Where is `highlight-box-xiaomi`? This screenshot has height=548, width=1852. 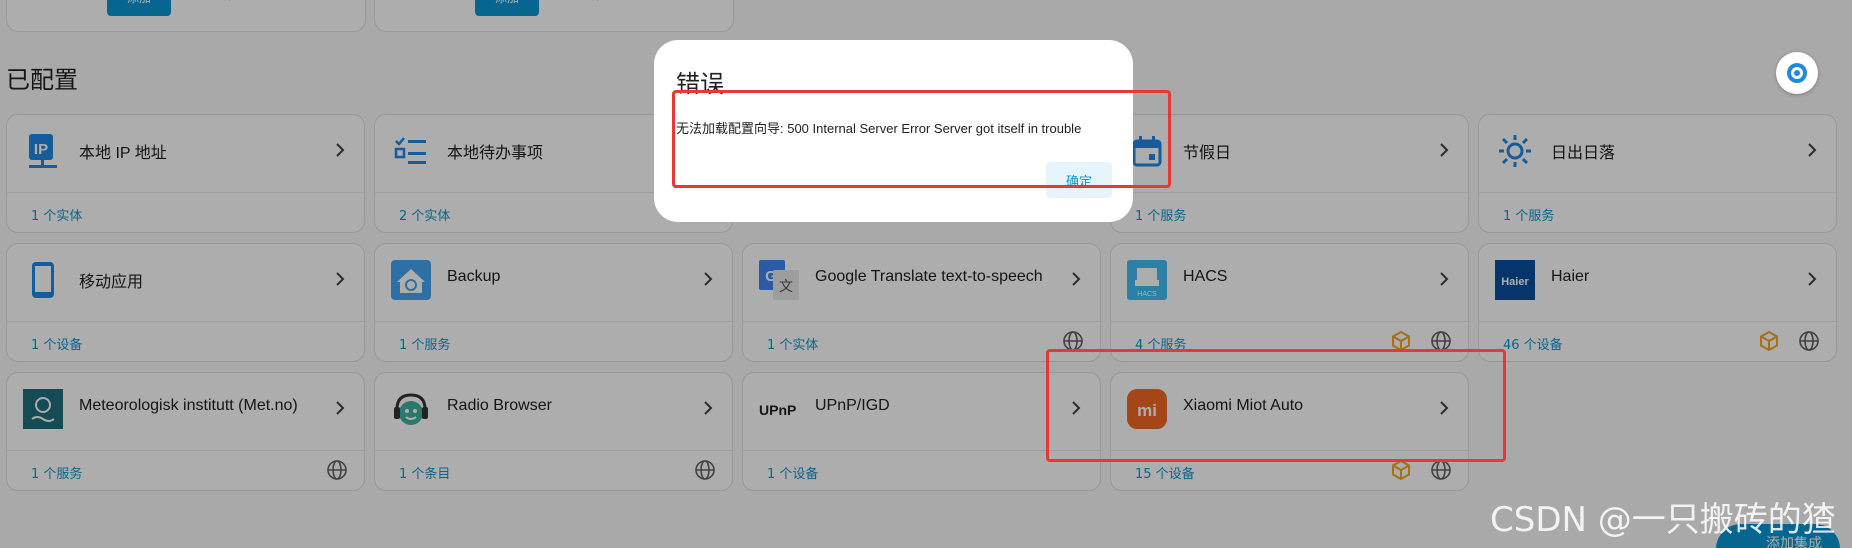 highlight-box-xiaomi is located at coordinates (1276, 405).